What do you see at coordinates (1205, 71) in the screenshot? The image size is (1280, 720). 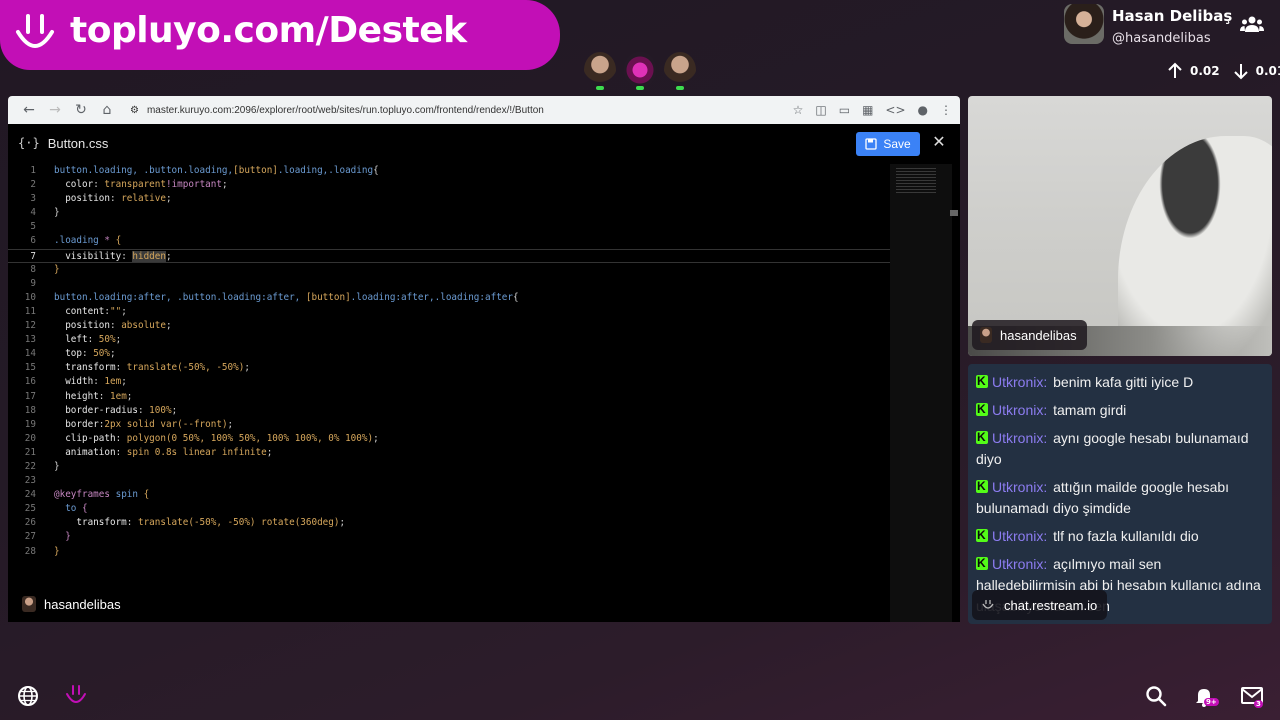 I see `upload-rate: 0.02` at bounding box center [1205, 71].